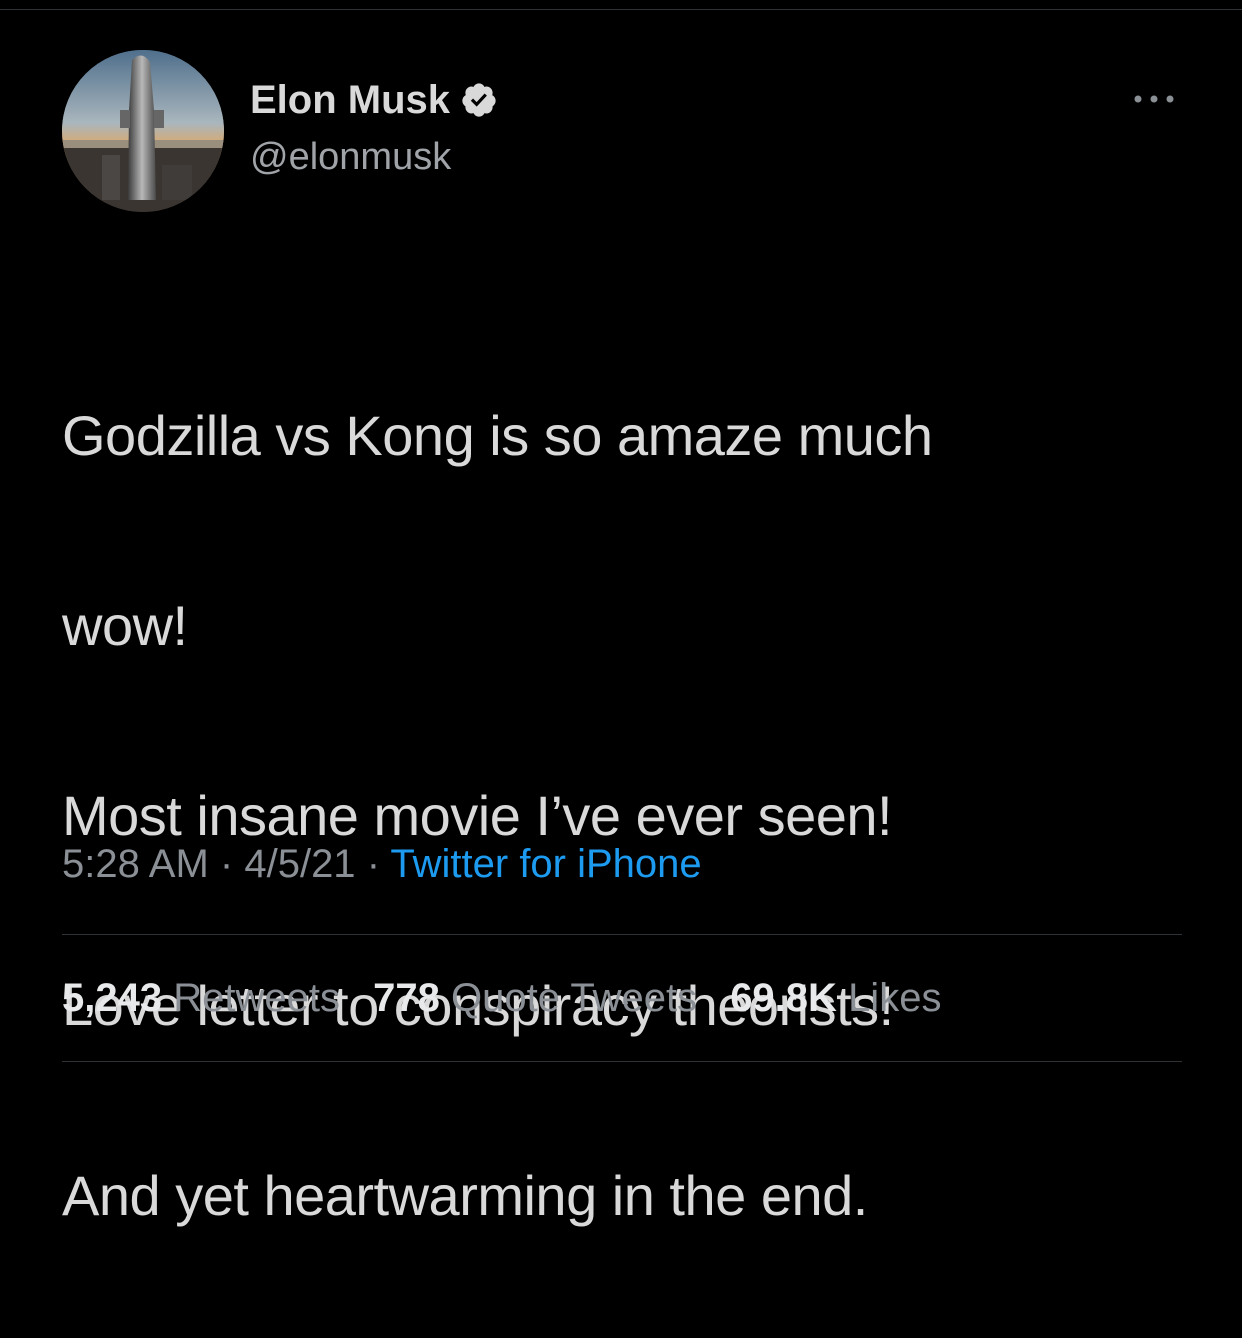 The height and width of the screenshot is (1338, 1242). I want to click on retweets-stat: 5,243 Retweets, so click(206, 998).